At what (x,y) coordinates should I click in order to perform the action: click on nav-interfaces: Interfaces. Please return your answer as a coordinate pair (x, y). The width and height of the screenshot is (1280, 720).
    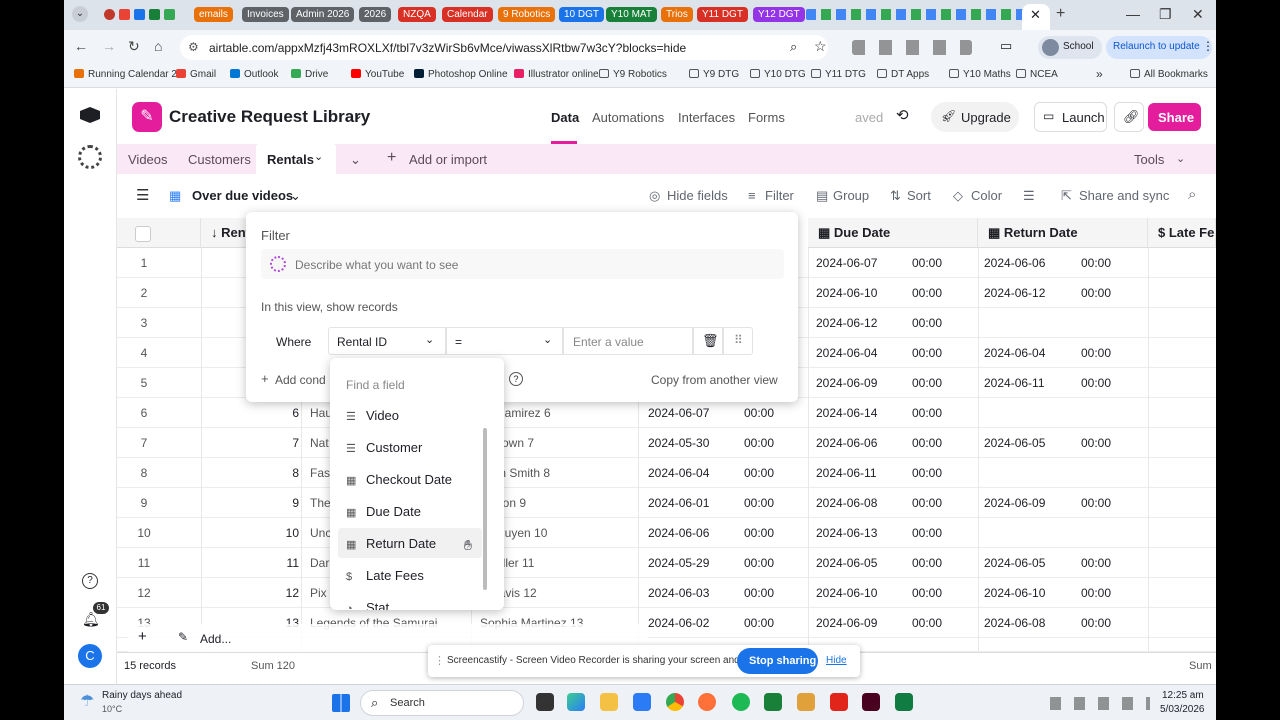
    Looking at the image, I should click on (706, 117).